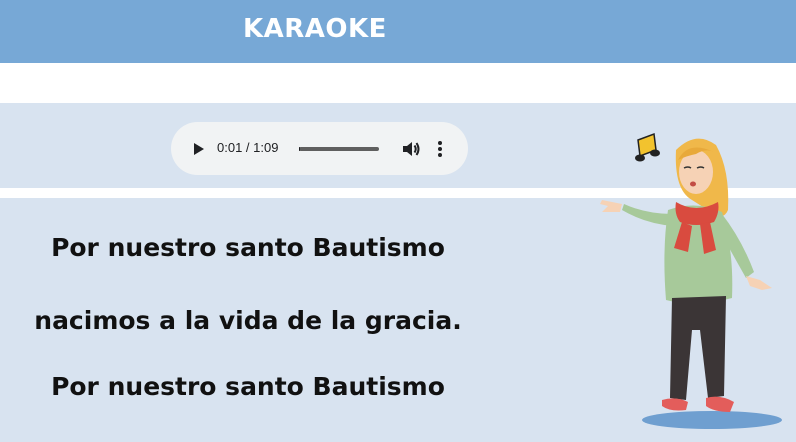  Describe the element at coordinates (411, 149) in the screenshot. I see `volume-icon` at that location.